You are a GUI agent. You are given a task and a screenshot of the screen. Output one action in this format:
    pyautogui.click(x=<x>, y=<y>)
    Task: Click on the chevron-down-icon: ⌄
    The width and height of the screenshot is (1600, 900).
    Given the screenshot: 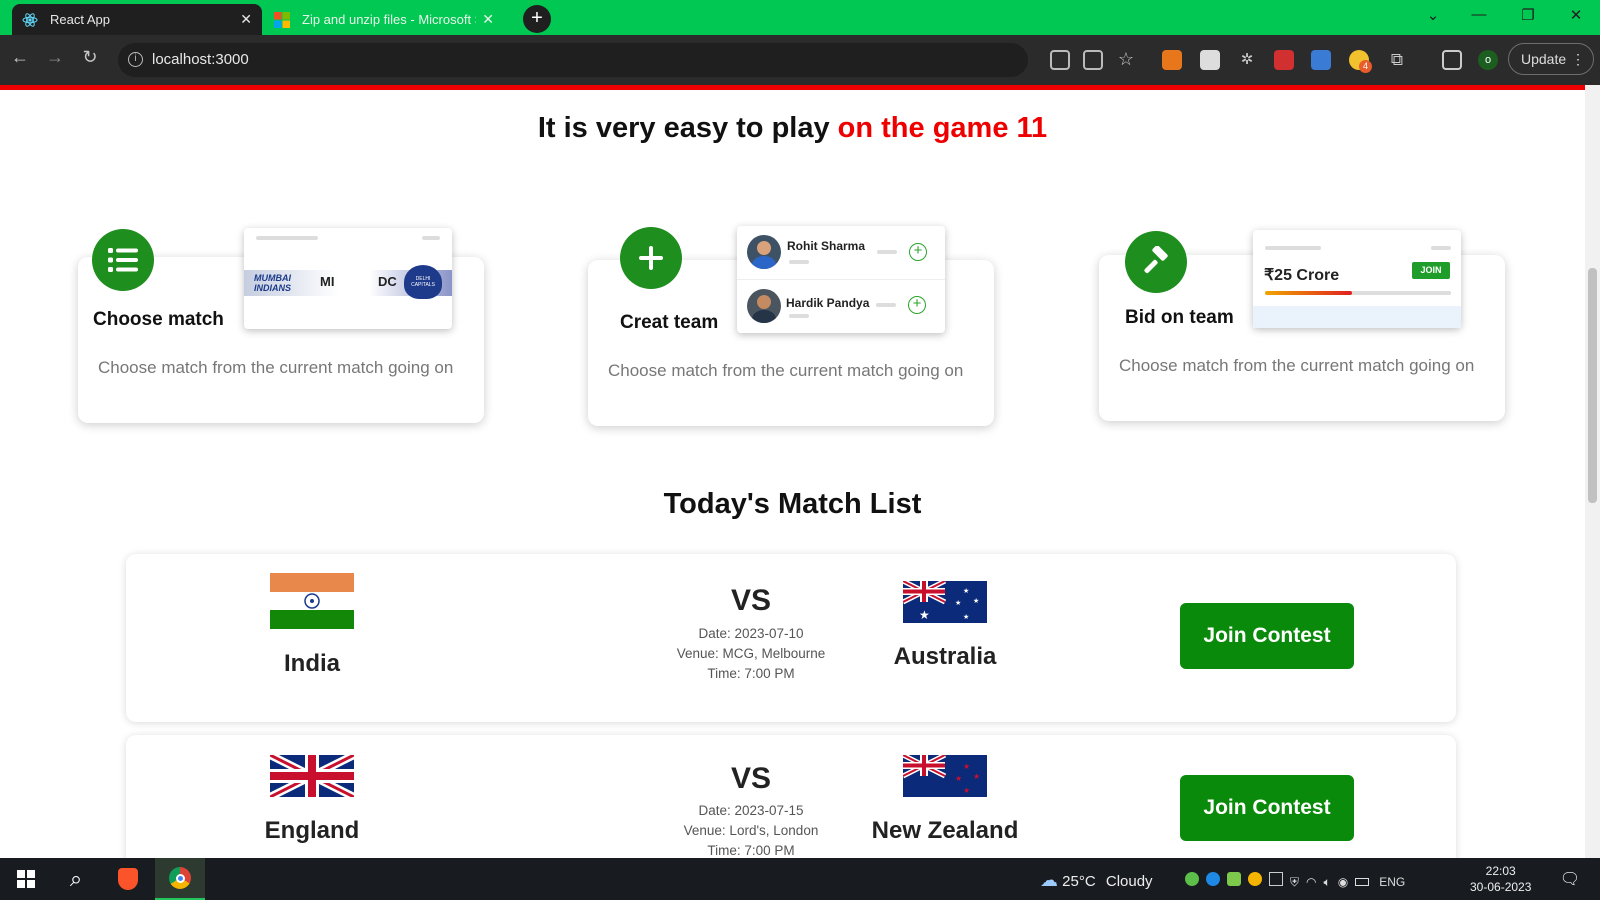 What is the action you would take?
    pyautogui.click(x=1433, y=15)
    